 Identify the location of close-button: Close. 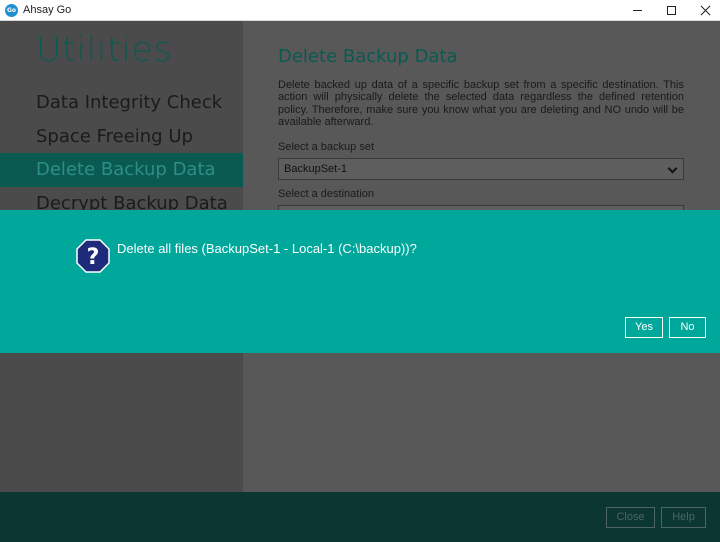
(630, 517).